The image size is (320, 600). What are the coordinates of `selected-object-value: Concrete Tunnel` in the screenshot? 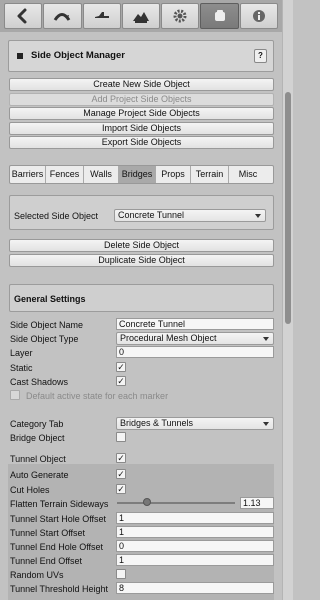 It's located at (151, 215).